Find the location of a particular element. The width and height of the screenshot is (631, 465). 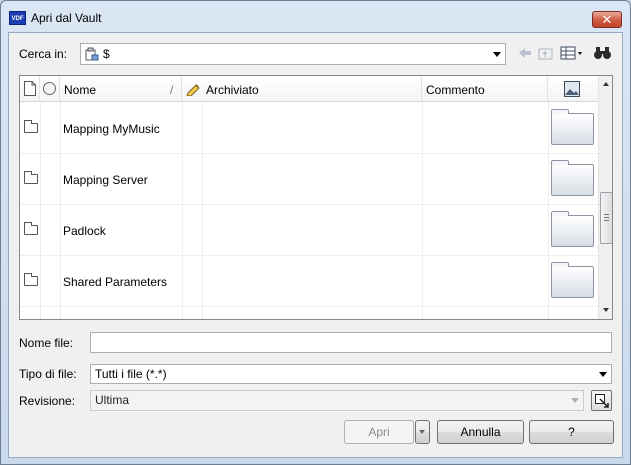

look-in-combo: $ is located at coordinates (293, 54).